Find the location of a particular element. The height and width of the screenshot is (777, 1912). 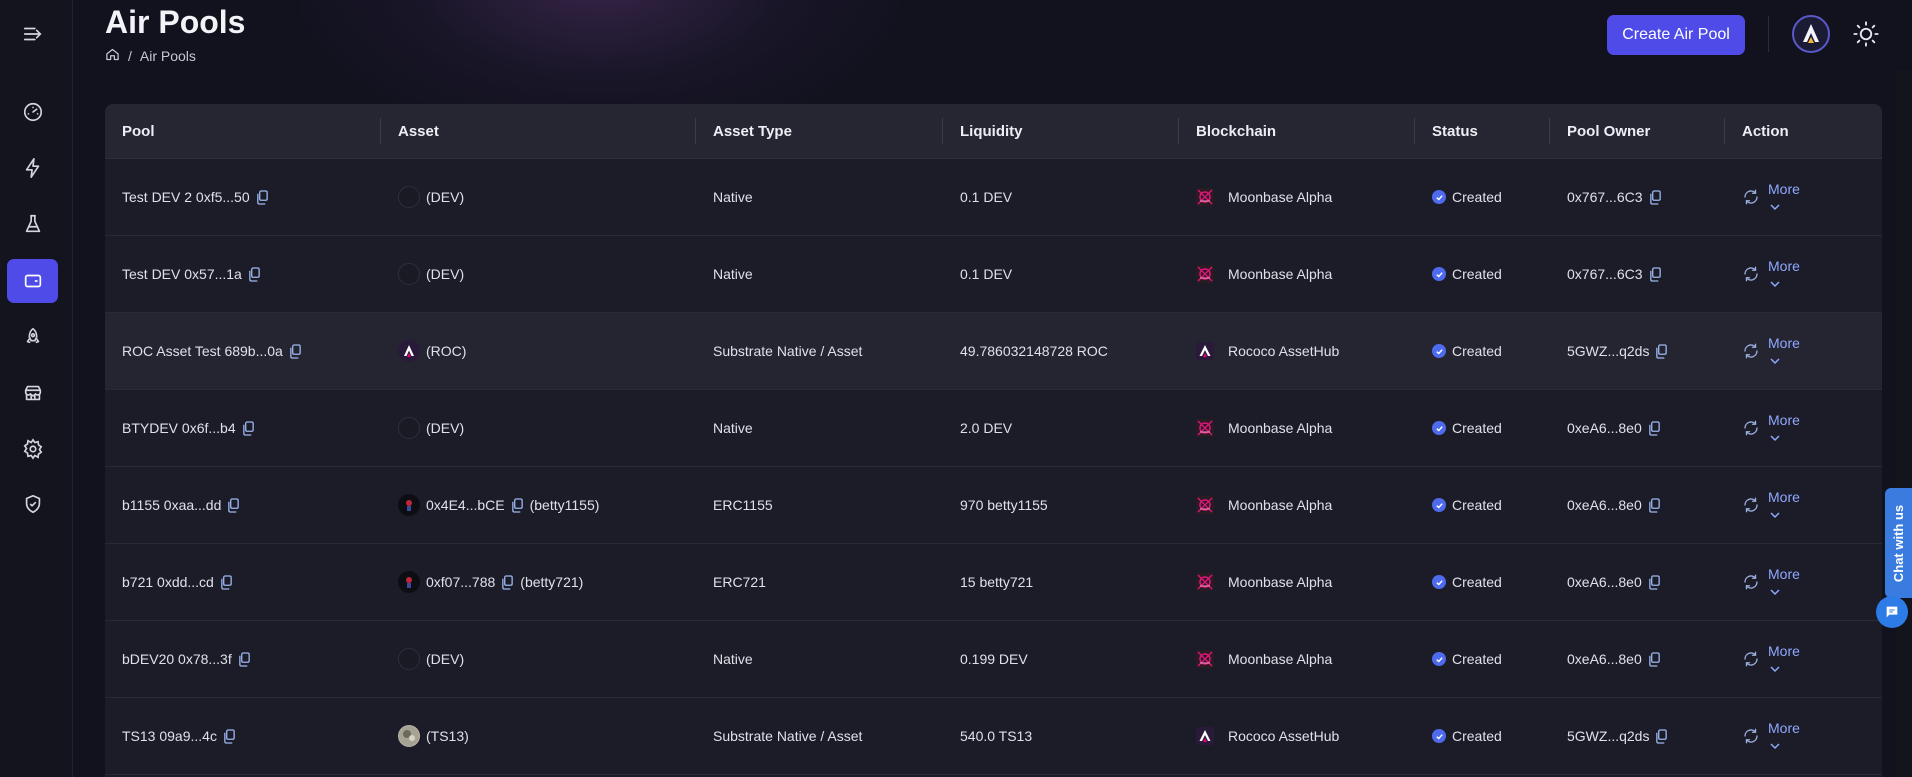

pool-name: b1155 0xaa...dd is located at coordinates (172, 505).